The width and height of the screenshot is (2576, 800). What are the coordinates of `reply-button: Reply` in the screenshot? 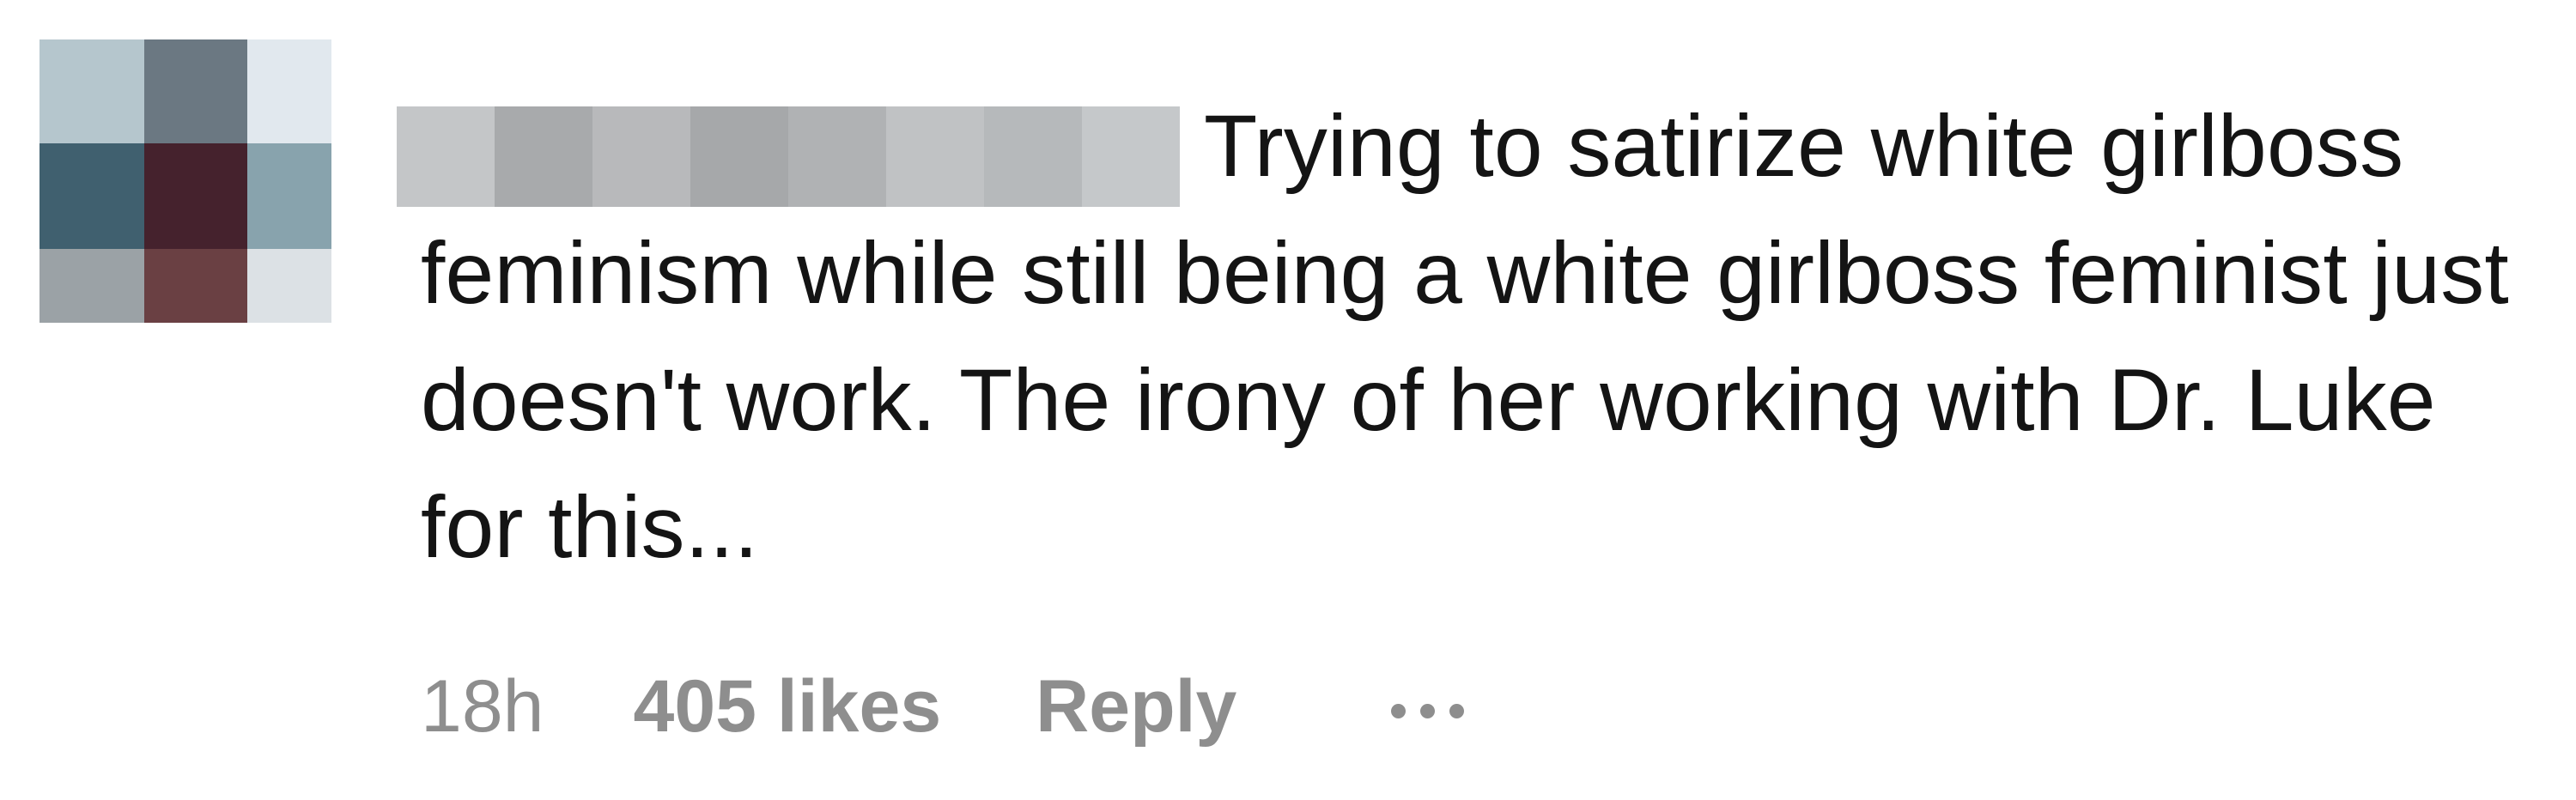 It's located at (1136, 706).